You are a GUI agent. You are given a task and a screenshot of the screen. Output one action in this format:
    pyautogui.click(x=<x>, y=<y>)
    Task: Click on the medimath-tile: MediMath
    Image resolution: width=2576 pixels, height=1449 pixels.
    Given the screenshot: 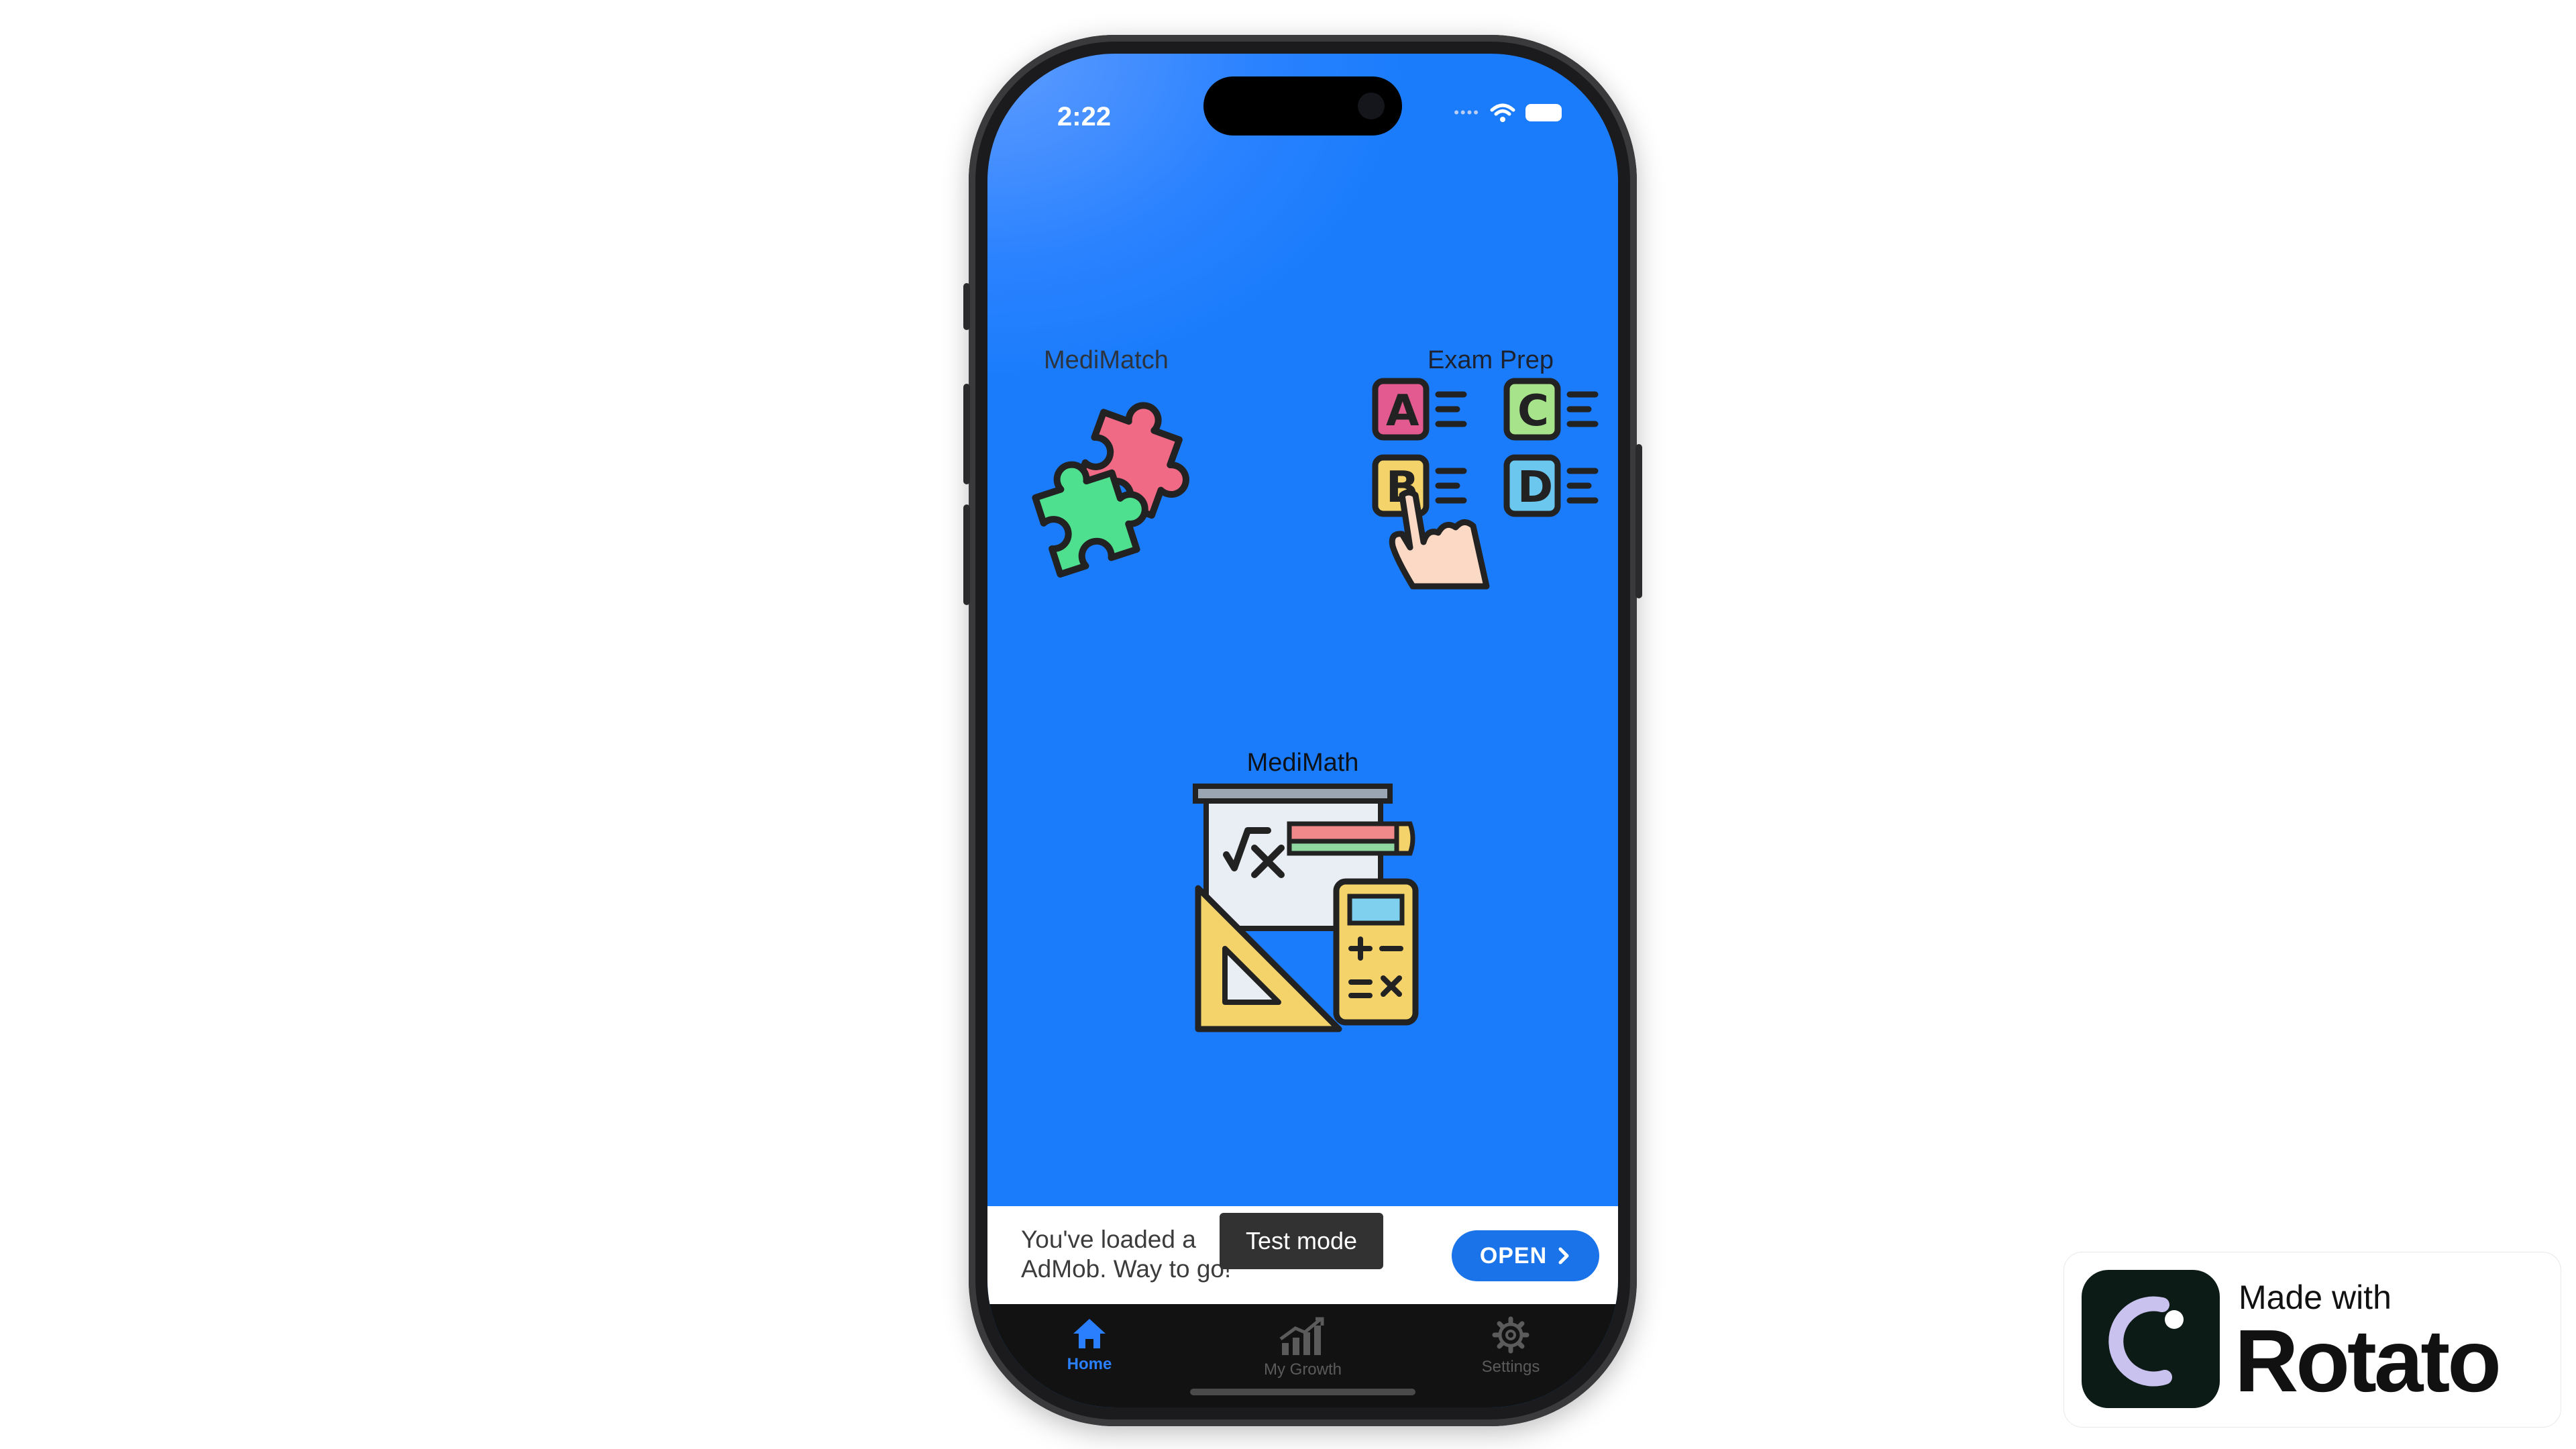 What is the action you would take?
    pyautogui.click(x=1303, y=889)
    